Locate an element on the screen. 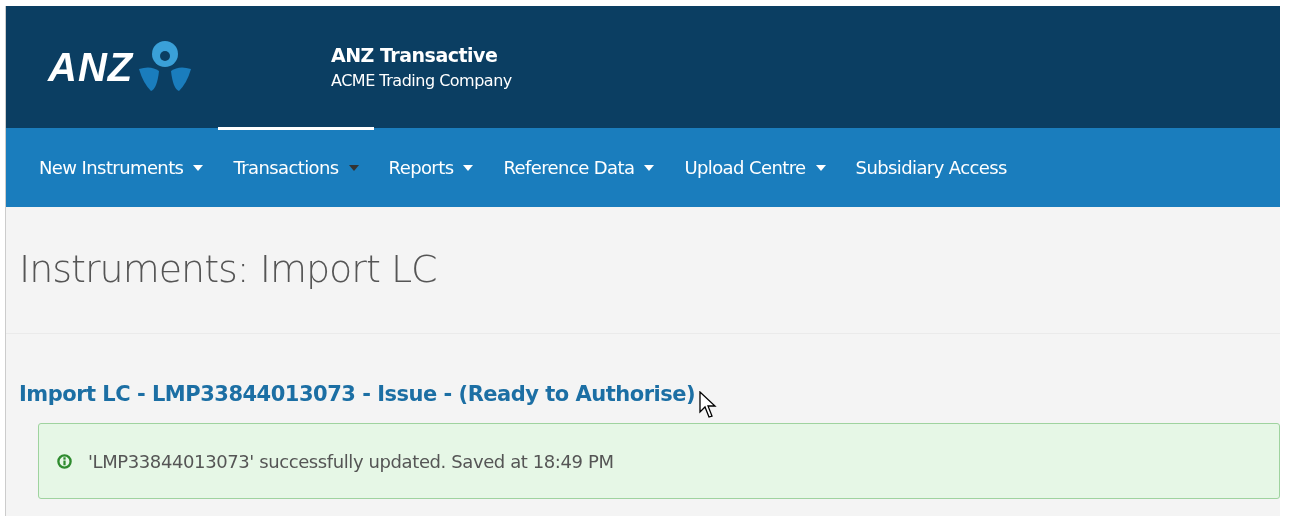 The image size is (1292, 516). nav-tab: Reports is located at coordinates (431, 167).